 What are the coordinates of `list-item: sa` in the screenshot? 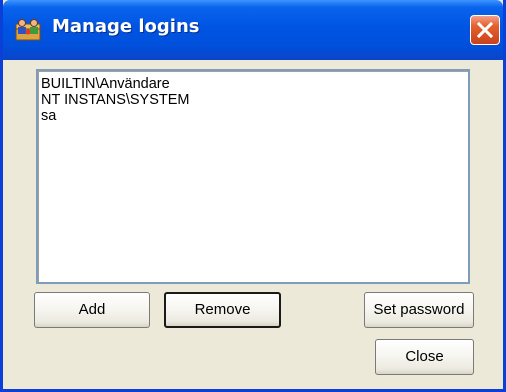 It's located at (114, 116).